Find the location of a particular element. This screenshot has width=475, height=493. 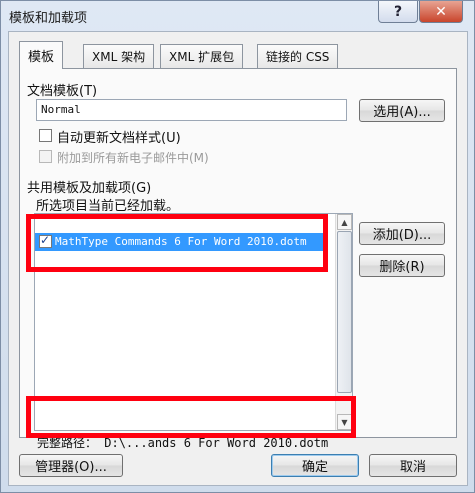

cancel-button: 取消 is located at coordinates (413, 465).